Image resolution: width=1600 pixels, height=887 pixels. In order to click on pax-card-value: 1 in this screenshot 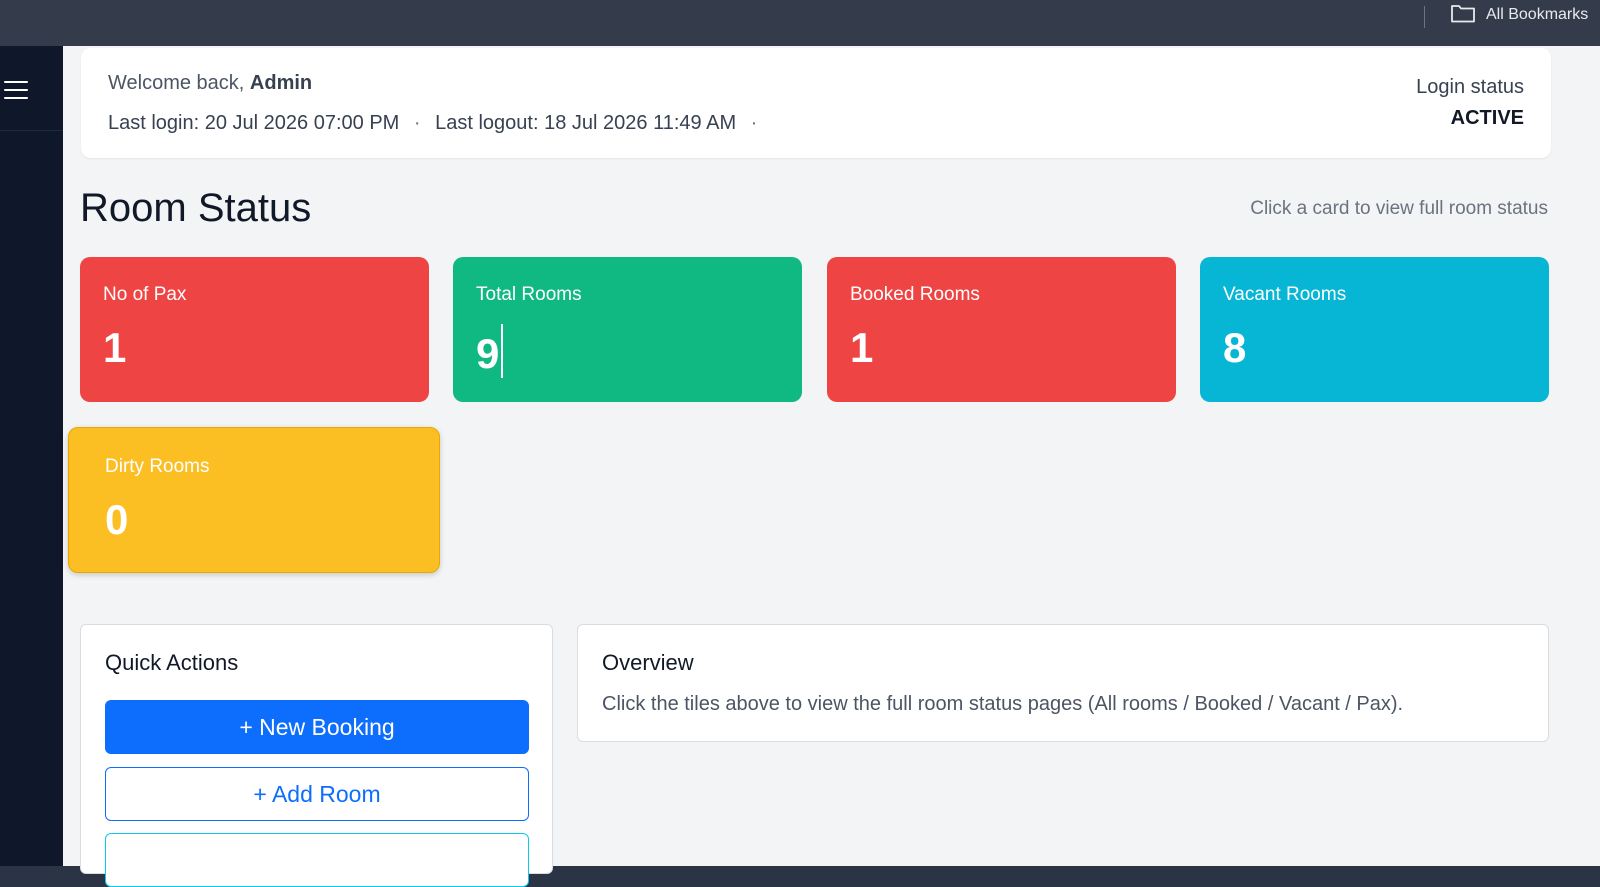, I will do `click(115, 347)`.